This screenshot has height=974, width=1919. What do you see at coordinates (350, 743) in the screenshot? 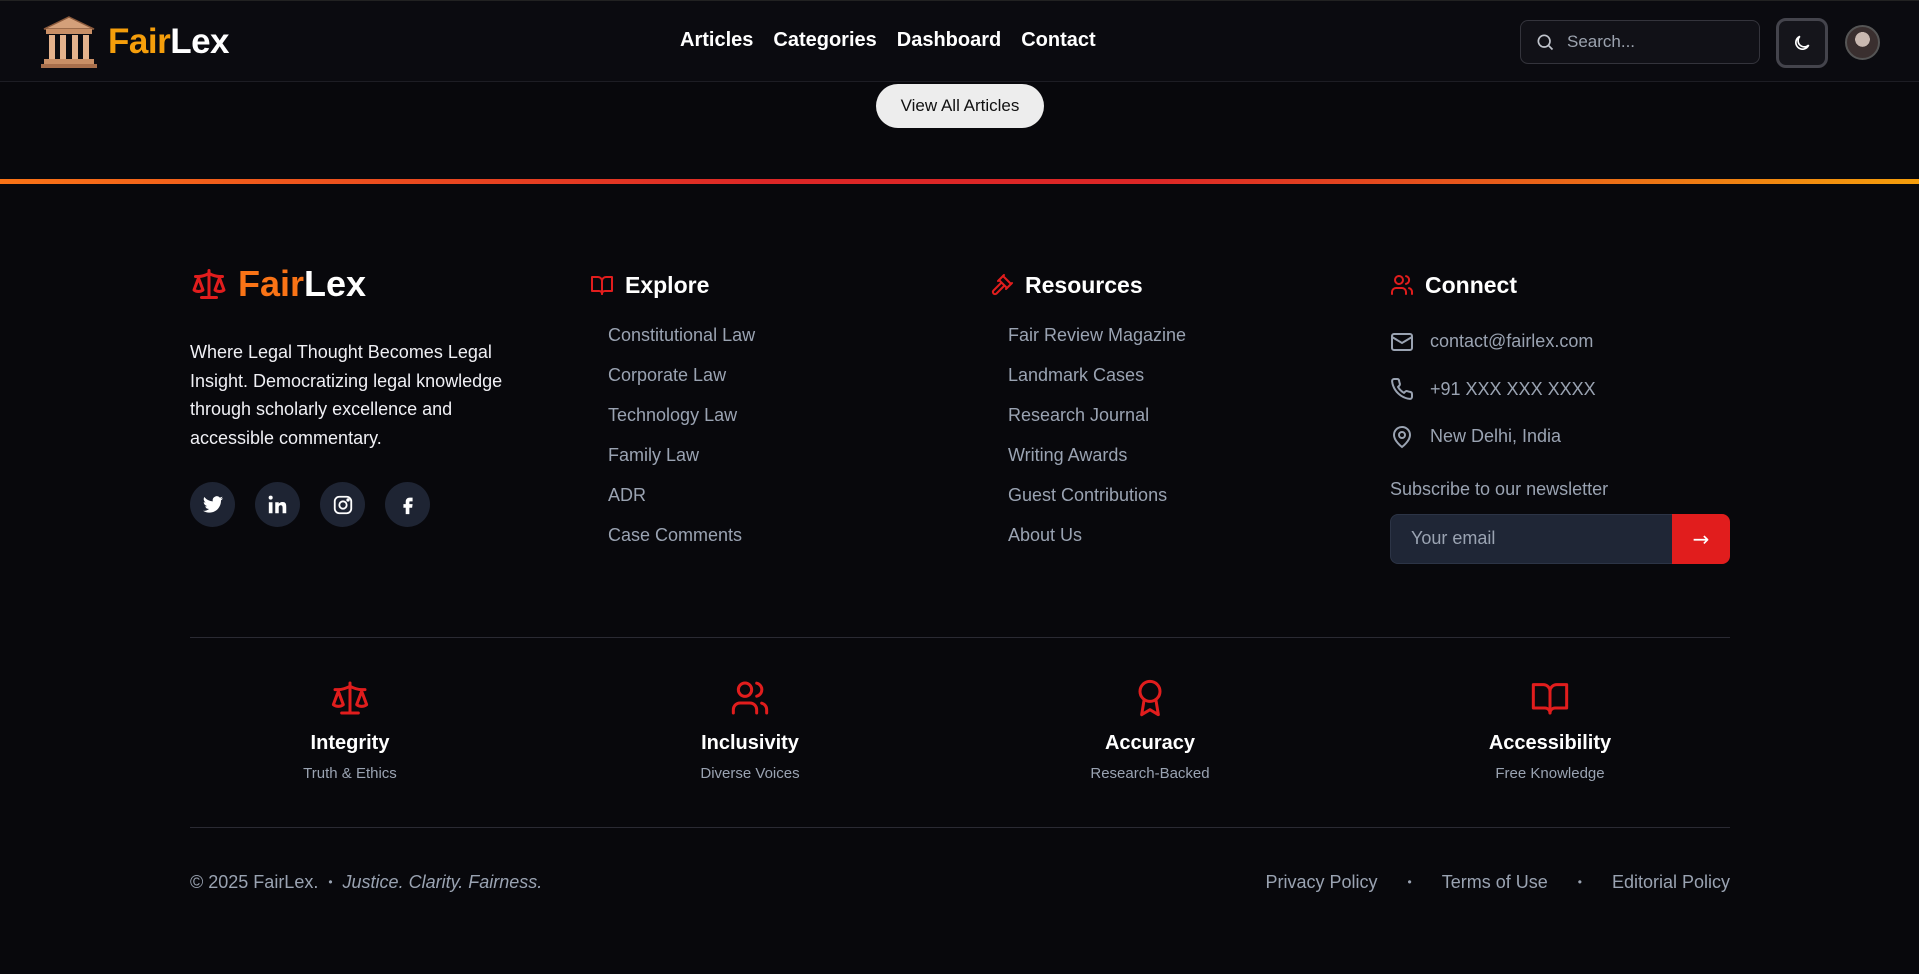
I see `value-title: Integrity` at bounding box center [350, 743].